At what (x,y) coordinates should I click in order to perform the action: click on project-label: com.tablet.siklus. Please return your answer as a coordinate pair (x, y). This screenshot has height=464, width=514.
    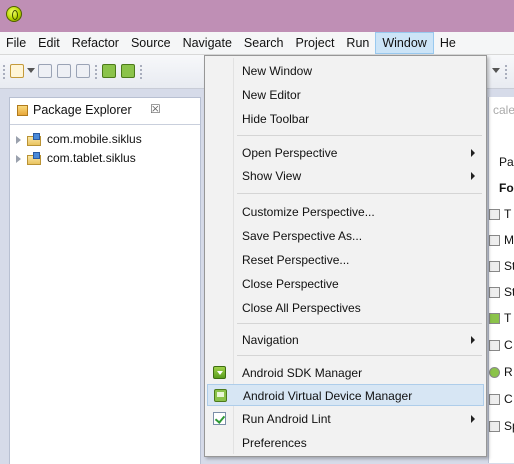
    Looking at the image, I should click on (91, 158).